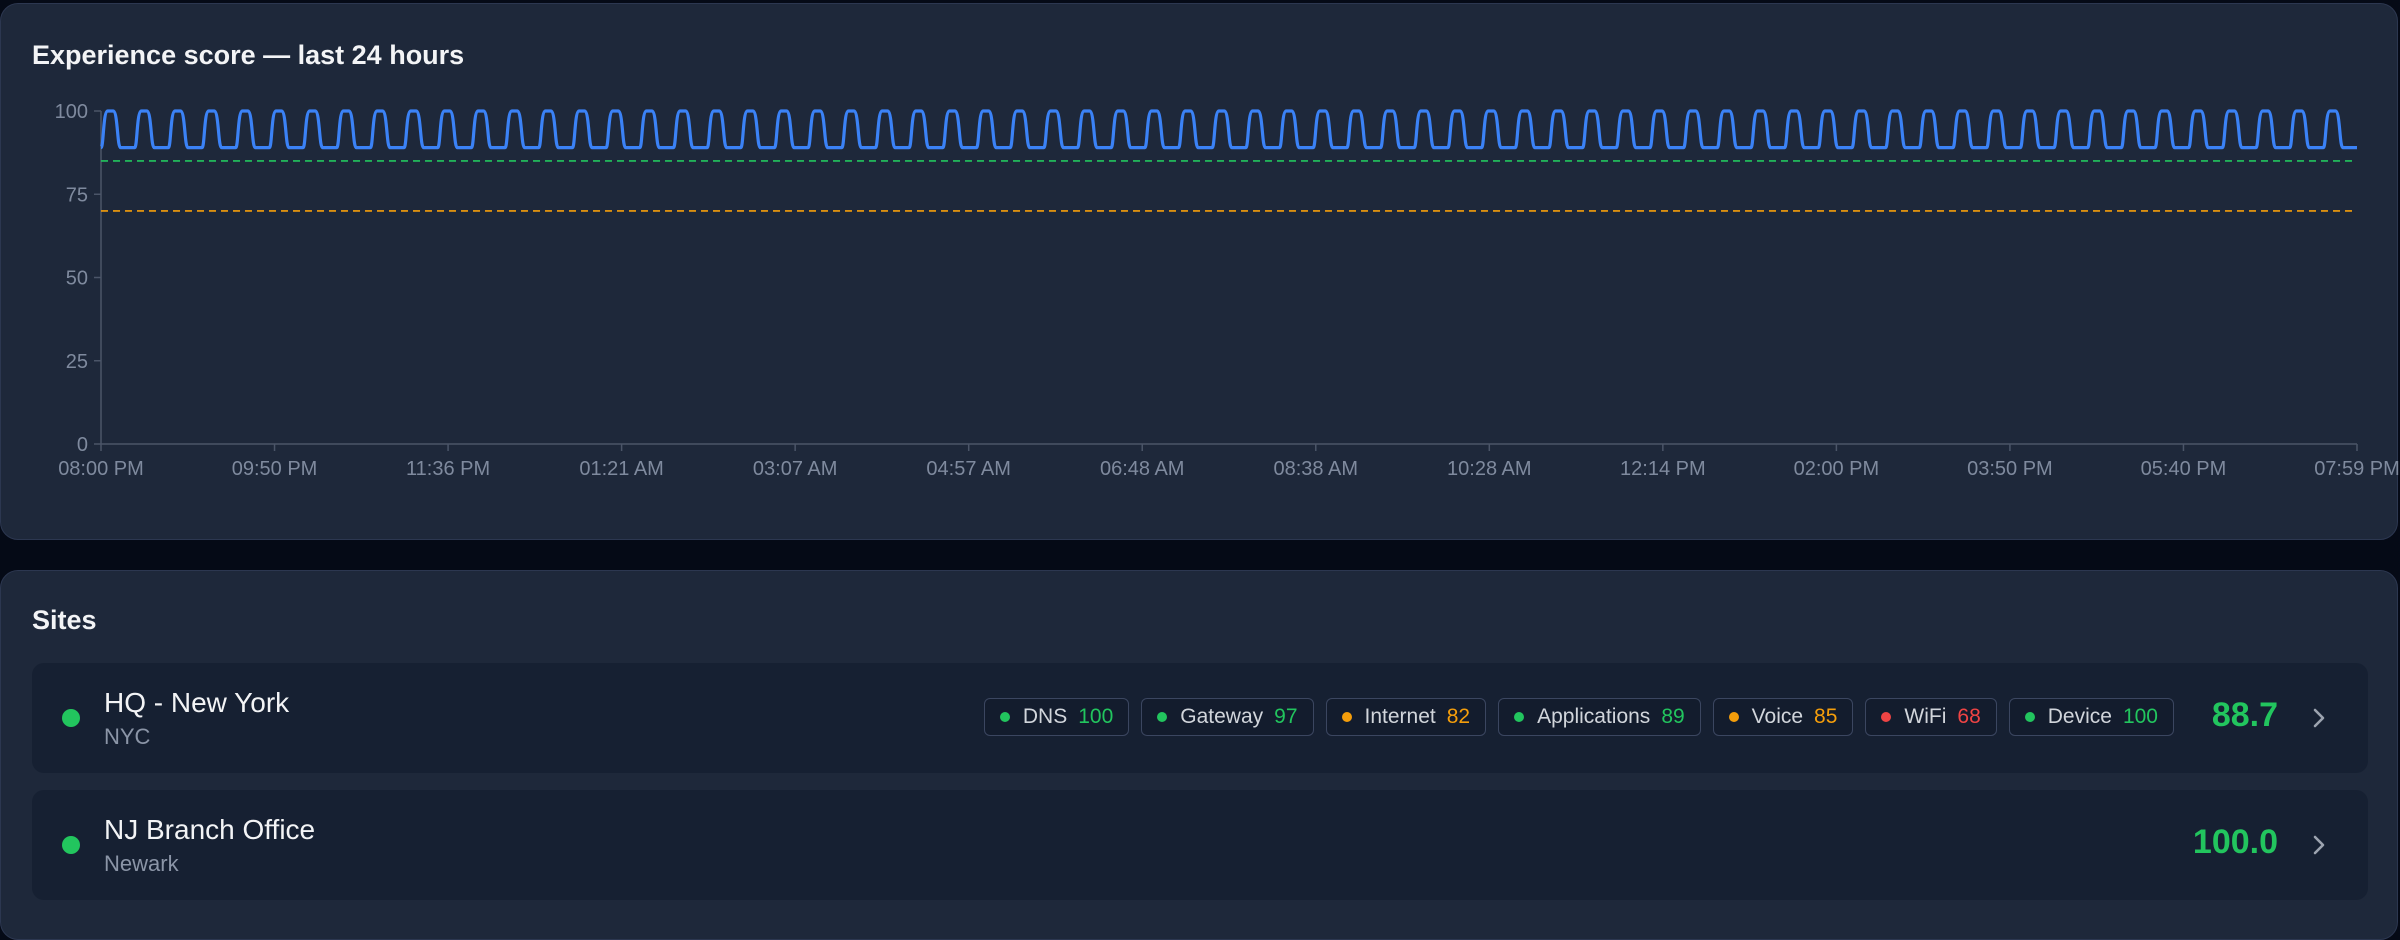 This screenshot has height=940, width=2400. Describe the element at coordinates (77, 195) in the screenshot. I see `y-tick-label: 75` at that location.